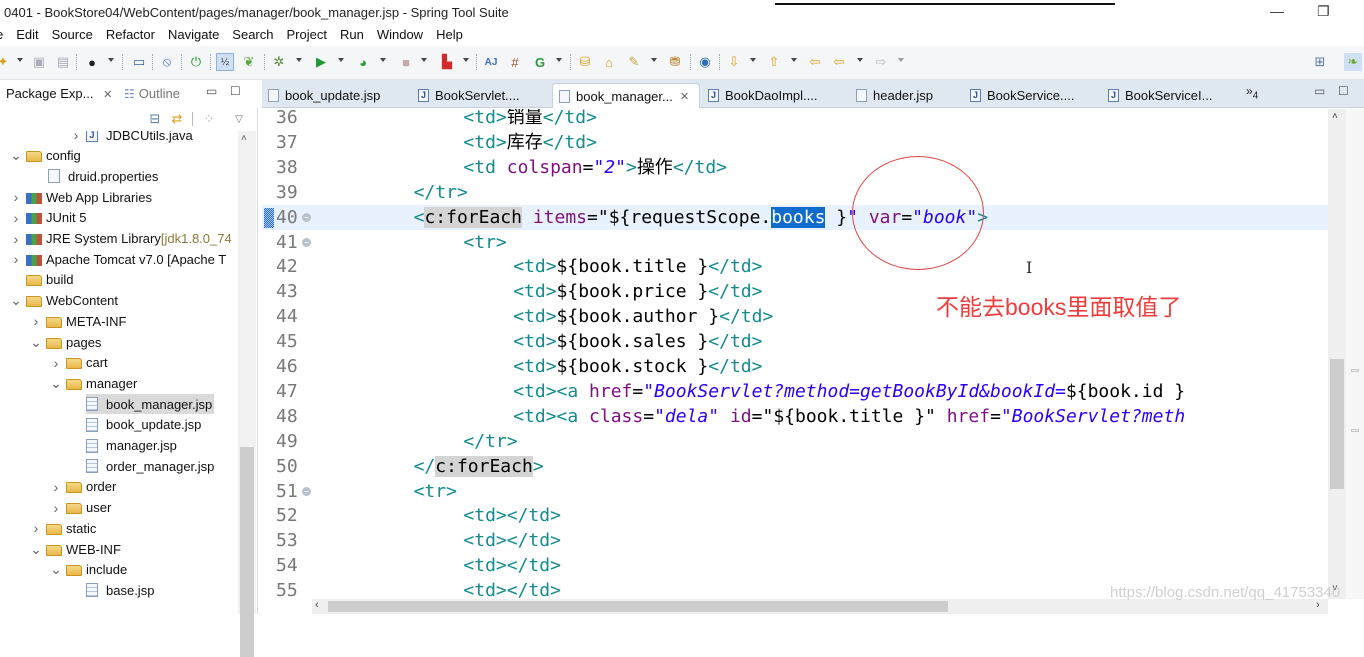  What do you see at coordinates (279, 62) in the screenshot?
I see `debug-icon: ✲` at bounding box center [279, 62].